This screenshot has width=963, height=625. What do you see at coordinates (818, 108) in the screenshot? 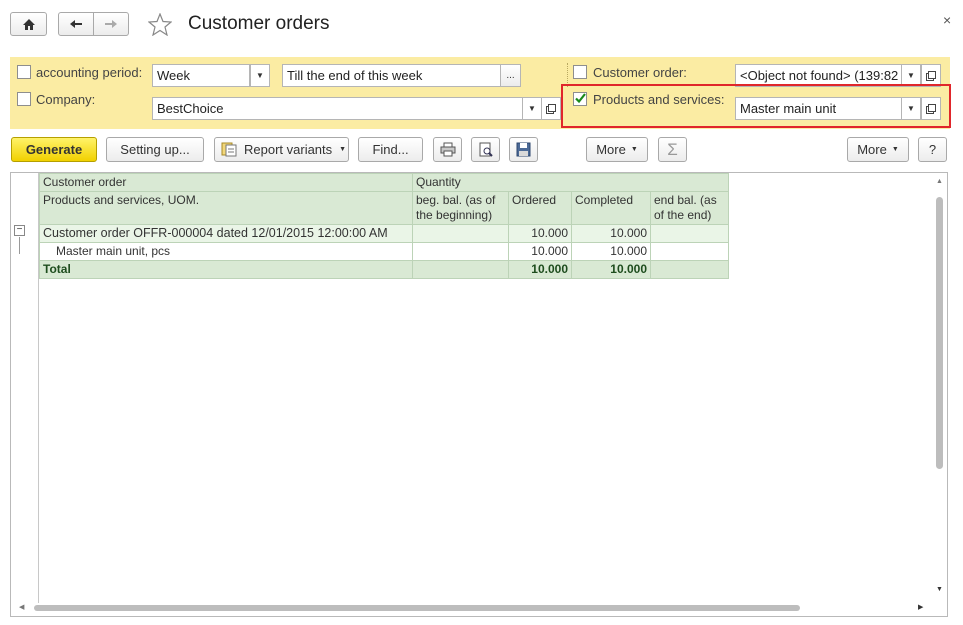
I see `products-services-field: Master main unit` at bounding box center [818, 108].